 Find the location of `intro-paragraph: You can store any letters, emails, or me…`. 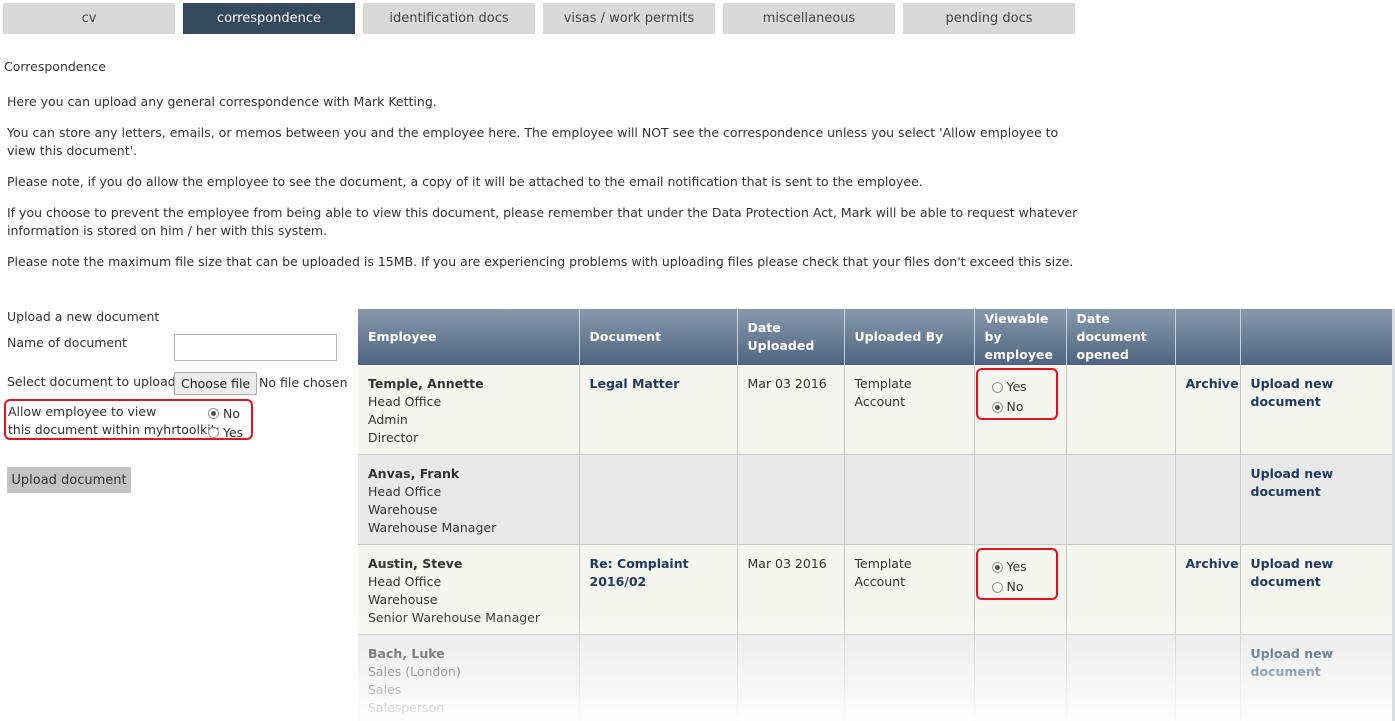

intro-paragraph: You can store any letters, emails, or me… is located at coordinates (533, 141).